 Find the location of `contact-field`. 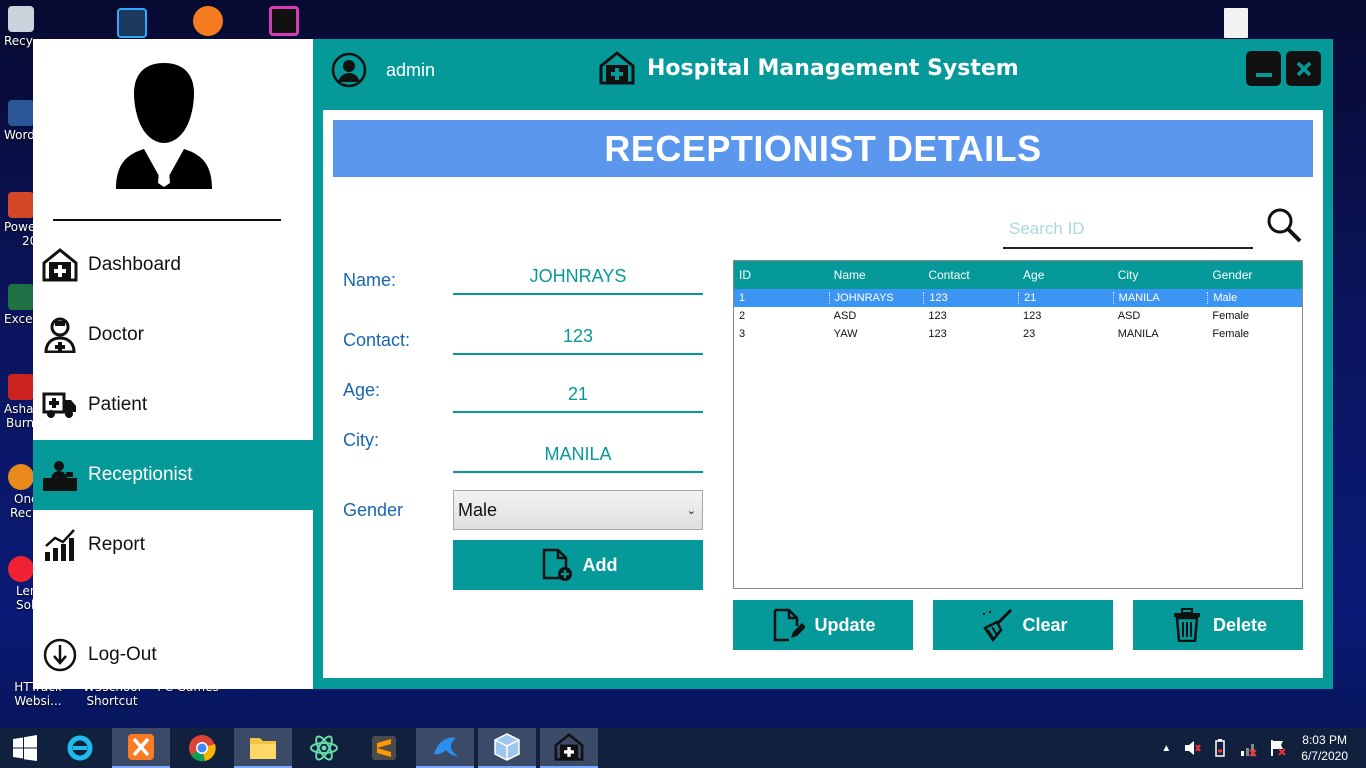

contact-field is located at coordinates (578, 337).